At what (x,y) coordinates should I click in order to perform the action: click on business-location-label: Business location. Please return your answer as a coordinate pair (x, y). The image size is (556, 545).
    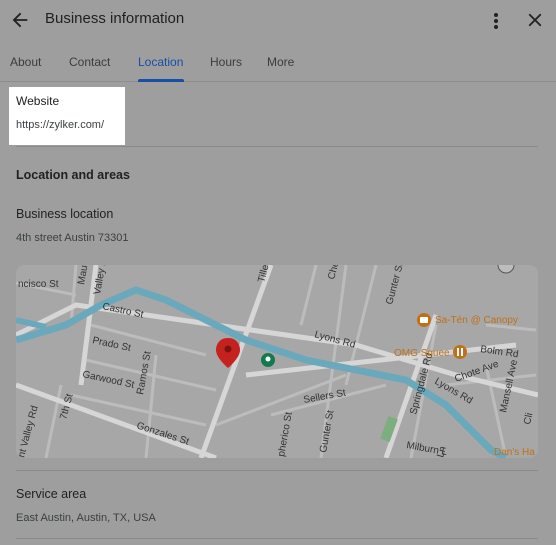
    Looking at the image, I should click on (65, 214).